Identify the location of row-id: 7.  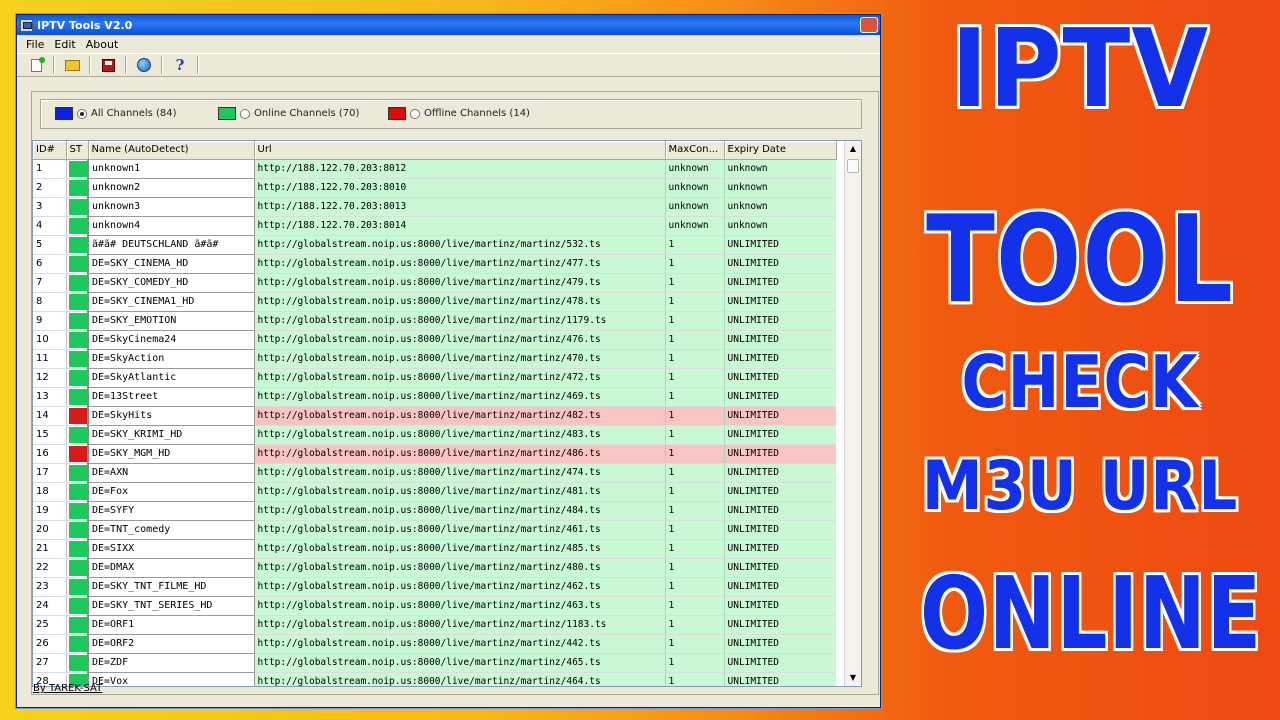
(50, 283).